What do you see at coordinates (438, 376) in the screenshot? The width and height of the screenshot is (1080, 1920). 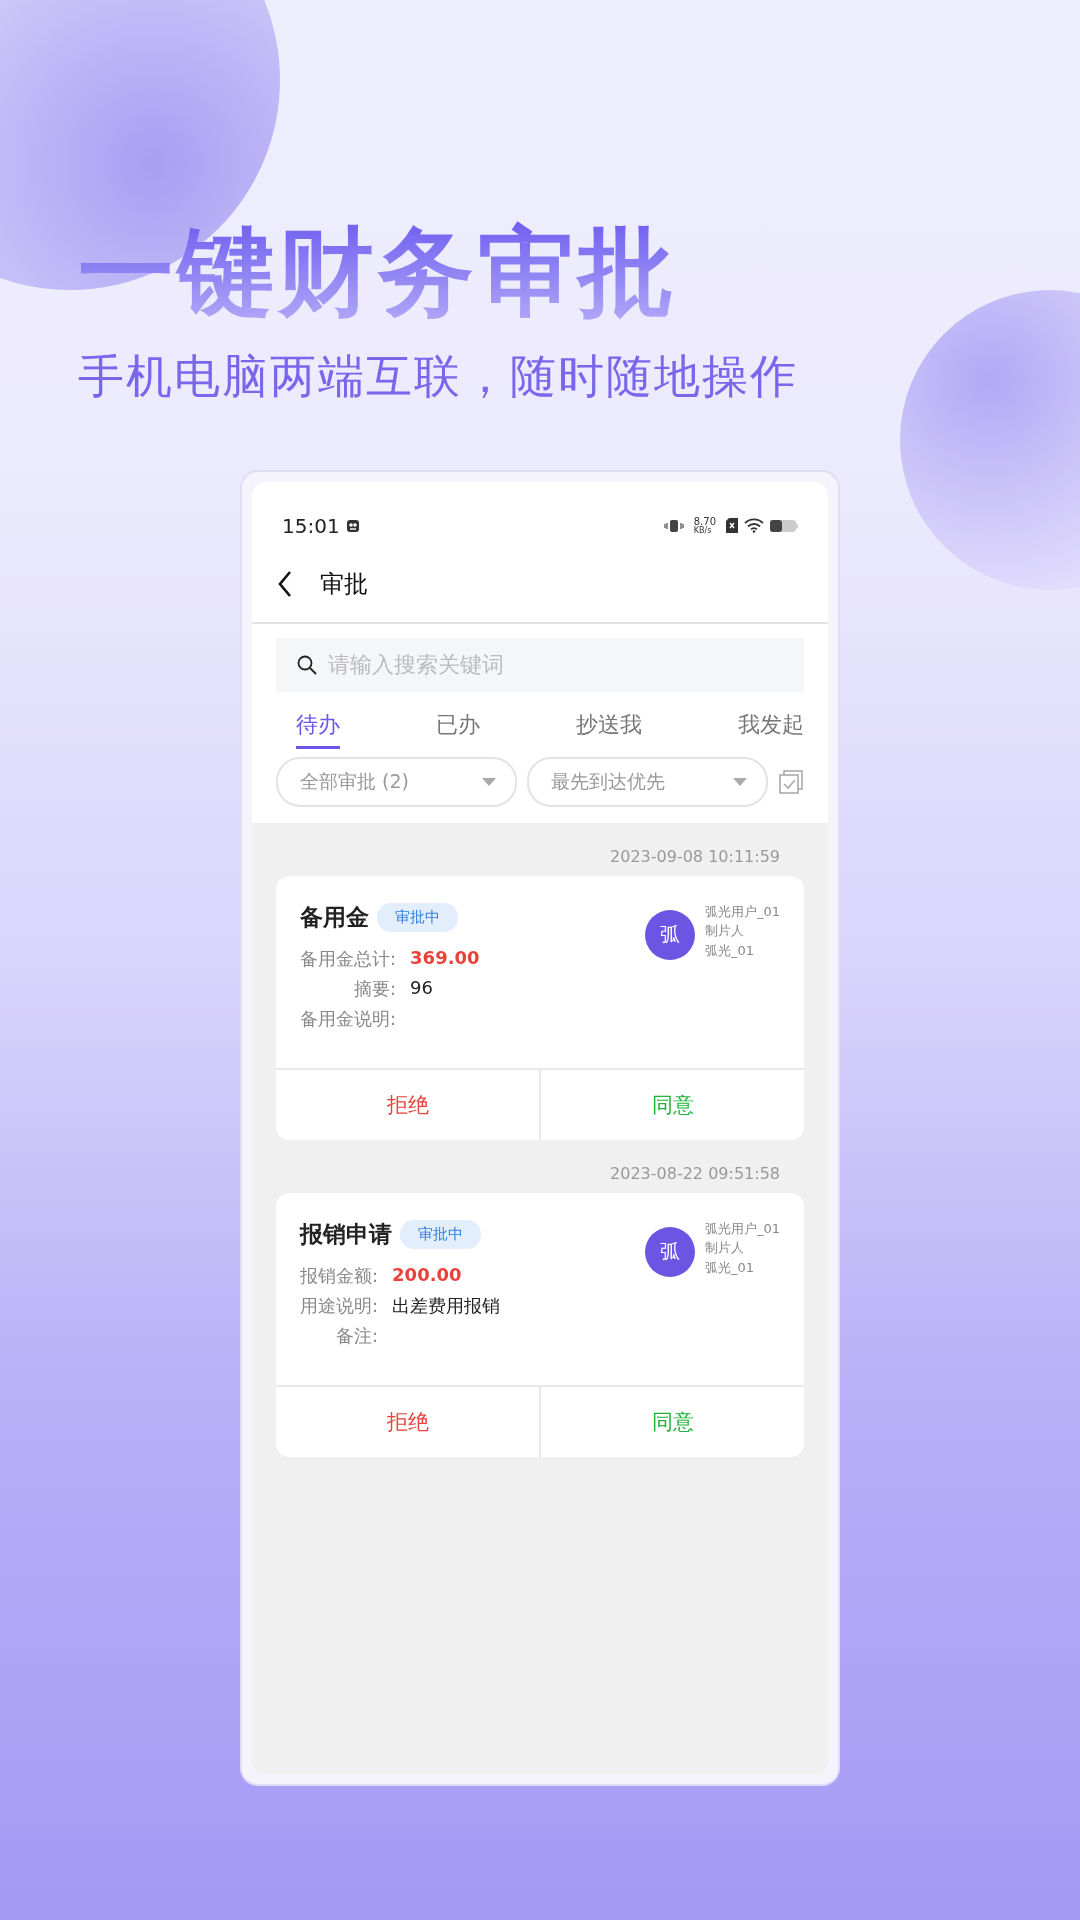 I see `subtitle: 手机电脑两端互联，随时随地操作` at bounding box center [438, 376].